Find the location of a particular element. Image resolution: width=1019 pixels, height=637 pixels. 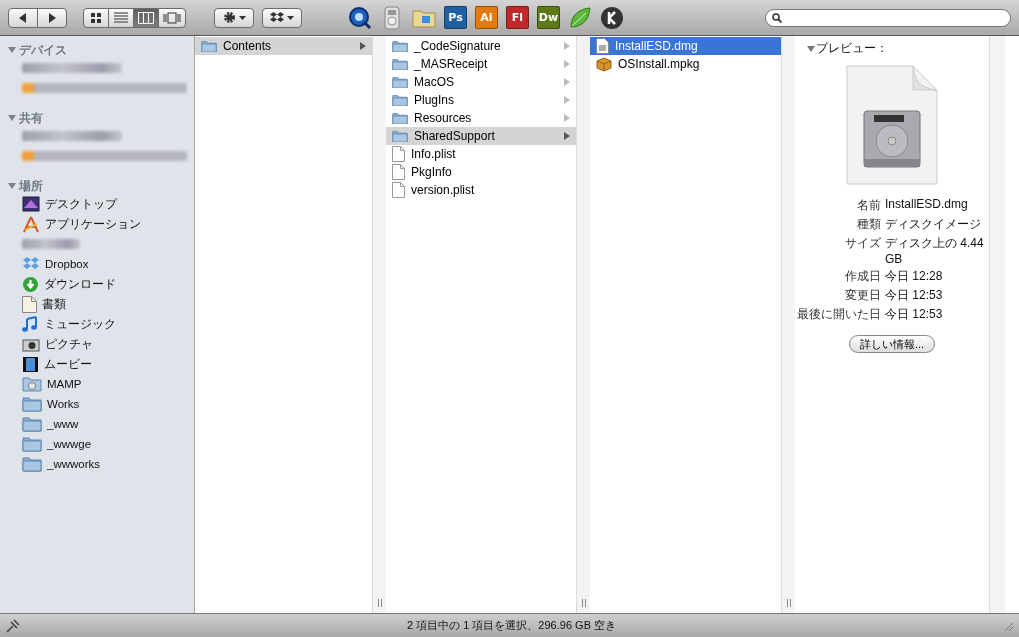

cover-flow-icon is located at coordinates (172, 17).